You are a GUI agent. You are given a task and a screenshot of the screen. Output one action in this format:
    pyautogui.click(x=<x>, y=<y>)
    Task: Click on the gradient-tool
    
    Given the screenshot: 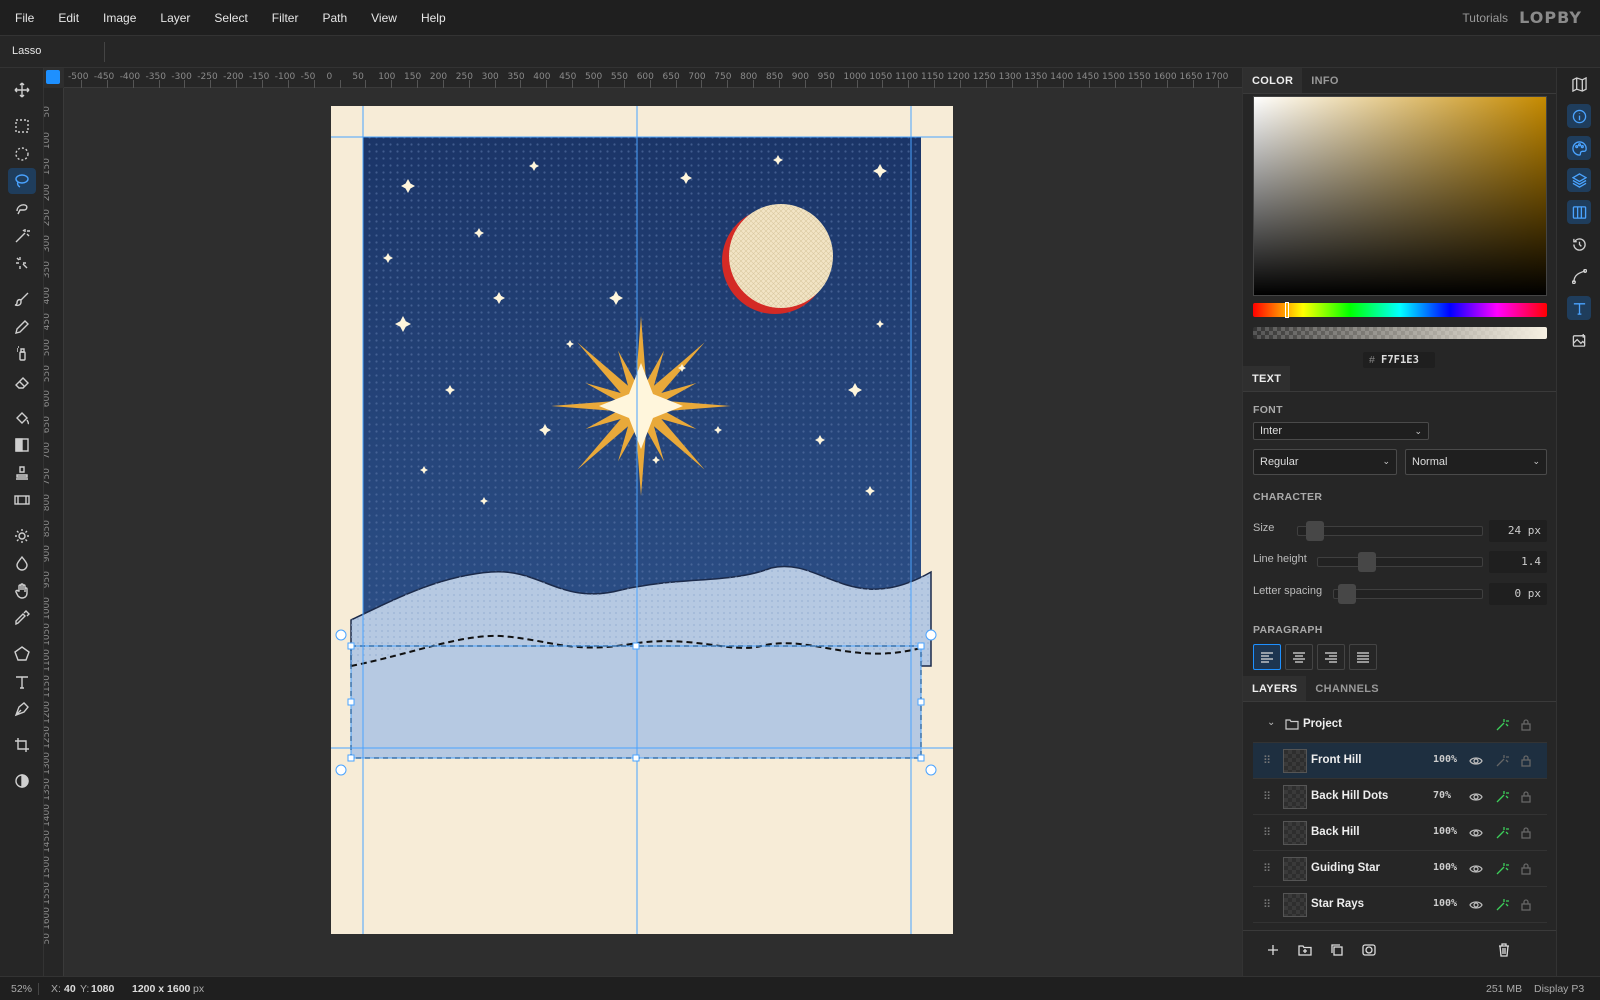 What is the action you would take?
    pyautogui.click(x=22, y=445)
    